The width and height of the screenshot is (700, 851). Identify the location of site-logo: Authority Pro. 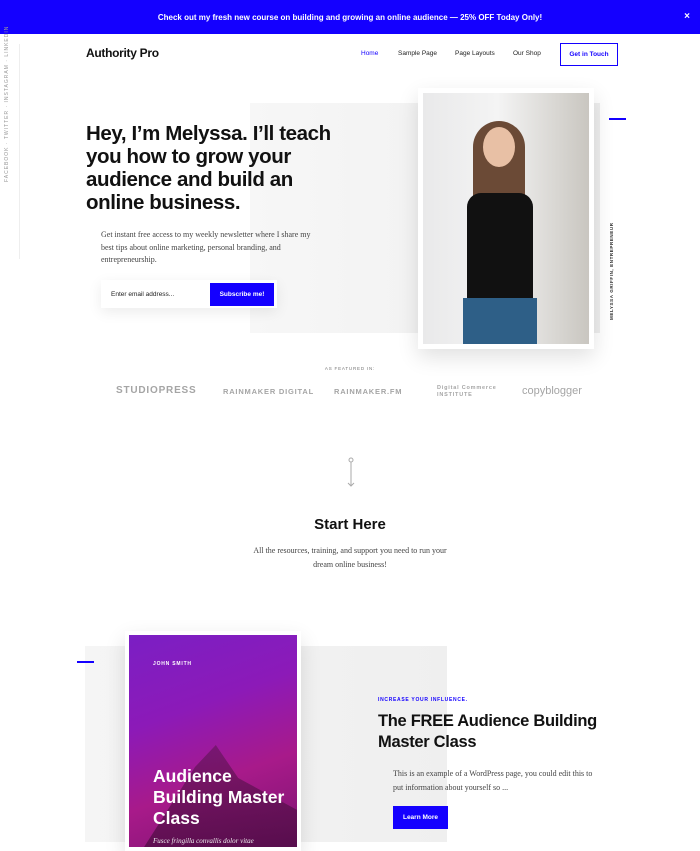
(122, 53).